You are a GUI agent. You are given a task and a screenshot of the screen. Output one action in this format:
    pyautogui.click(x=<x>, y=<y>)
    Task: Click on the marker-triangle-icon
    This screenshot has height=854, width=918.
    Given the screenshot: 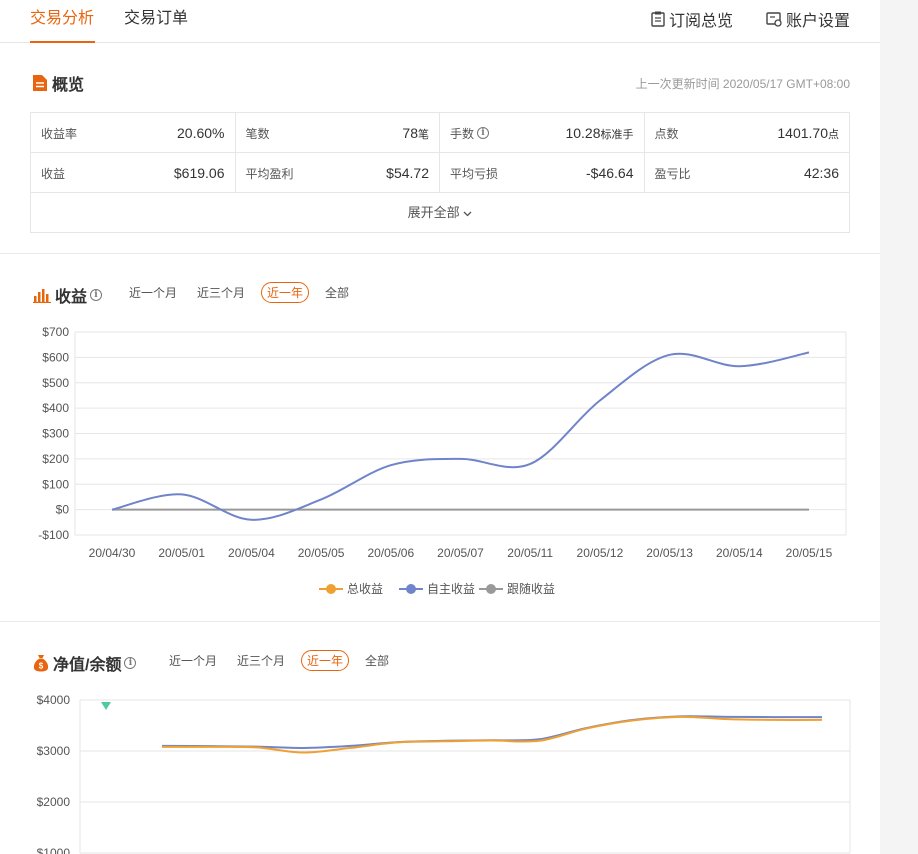 What is the action you would take?
    pyautogui.click(x=106, y=706)
    